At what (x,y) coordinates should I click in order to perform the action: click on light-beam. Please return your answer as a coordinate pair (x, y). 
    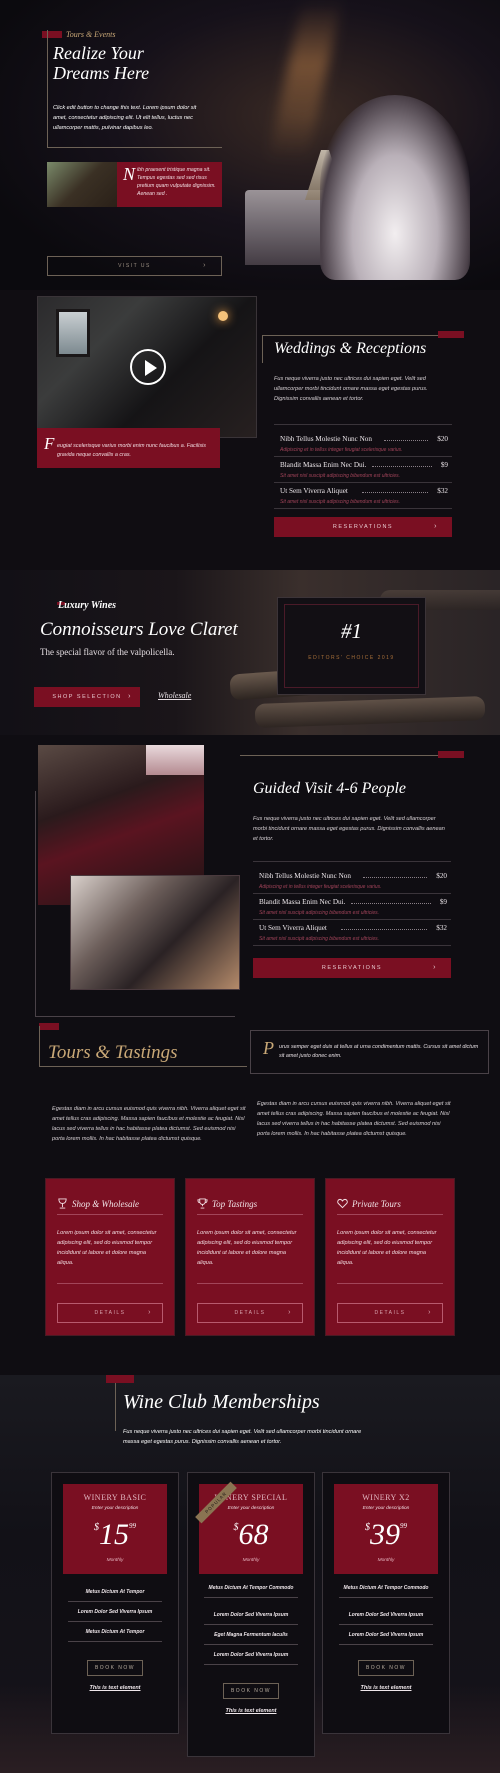
    Looking at the image, I should click on (305, 80).